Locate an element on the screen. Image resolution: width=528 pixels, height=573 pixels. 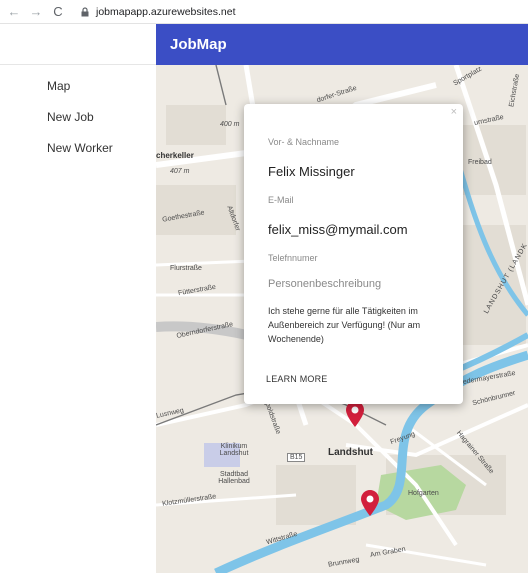
map-label-stadtbad: Stadtbad Hallenbad is located at coordinates (234, 478).